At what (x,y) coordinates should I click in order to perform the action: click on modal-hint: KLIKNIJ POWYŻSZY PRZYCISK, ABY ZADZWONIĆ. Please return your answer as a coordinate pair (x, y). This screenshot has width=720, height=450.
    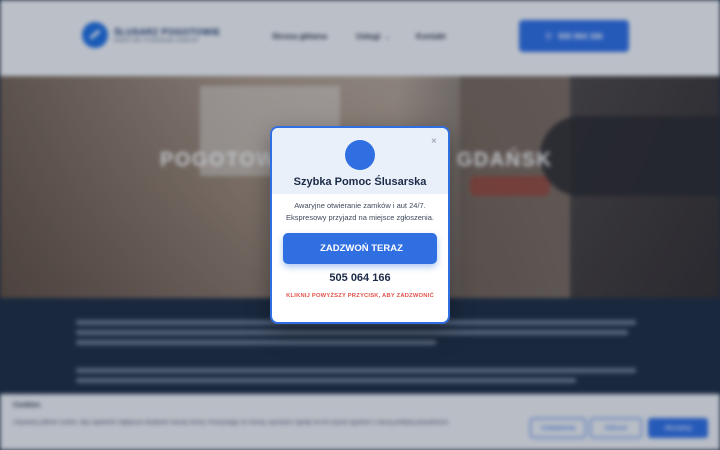
    Looking at the image, I should click on (360, 296).